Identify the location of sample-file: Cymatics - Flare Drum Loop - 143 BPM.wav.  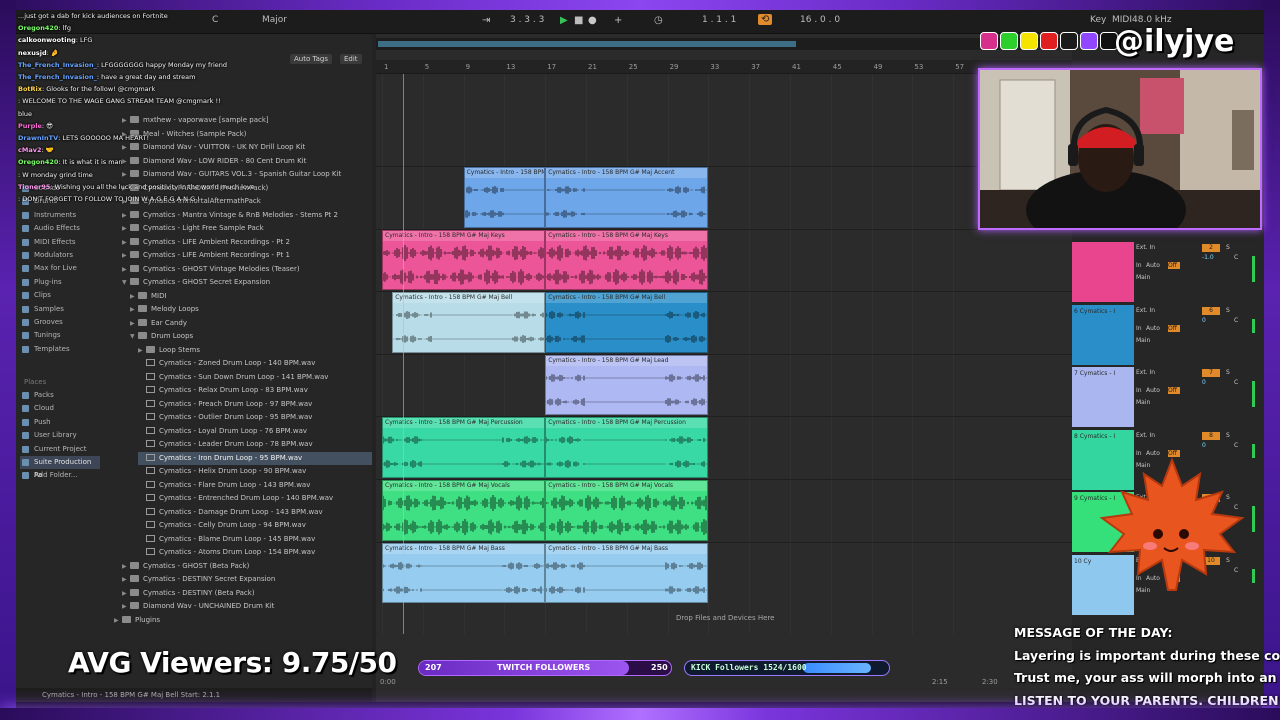
(255, 485).